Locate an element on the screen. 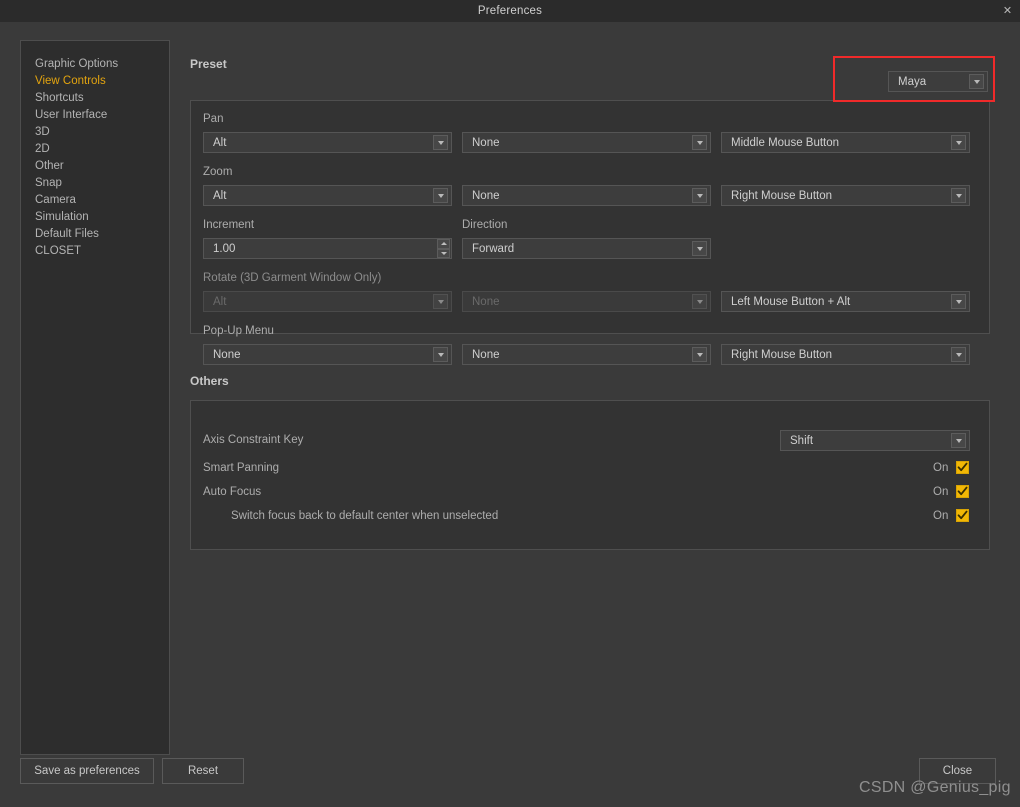 This screenshot has width=1020, height=807. zoom-modifier2-dropdown: None is located at coordinates (586, 195).